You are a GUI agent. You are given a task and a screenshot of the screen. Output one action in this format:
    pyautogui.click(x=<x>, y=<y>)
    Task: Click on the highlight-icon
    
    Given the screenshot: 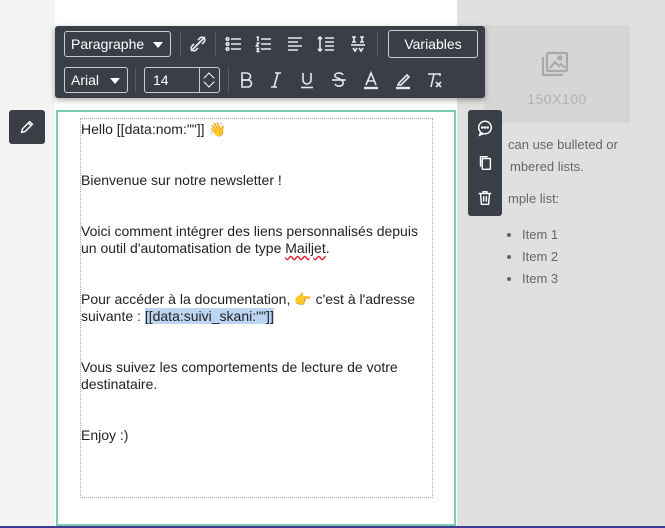 What is the action you would take?
    pyautogui.click(x=403, y=81)
    